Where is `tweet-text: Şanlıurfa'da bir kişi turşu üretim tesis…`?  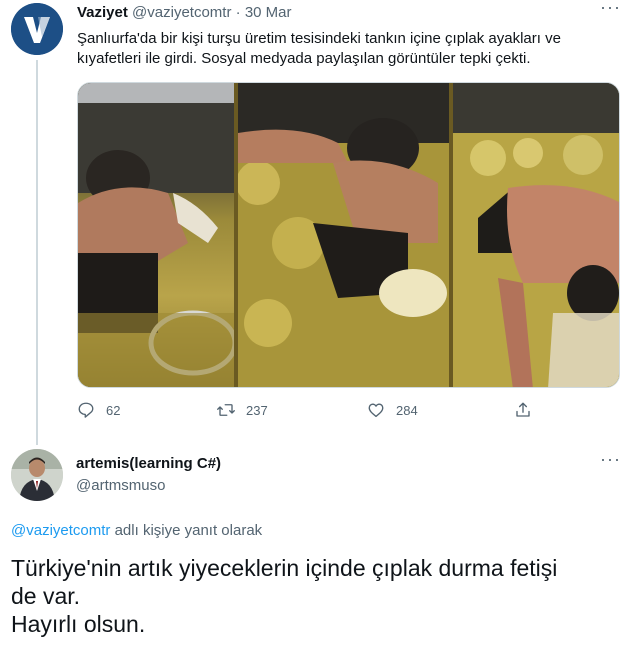 tweet-text: Şanlıurfa'da bir kişi turşu üretim tesis… is located at coordinates (319, 48).